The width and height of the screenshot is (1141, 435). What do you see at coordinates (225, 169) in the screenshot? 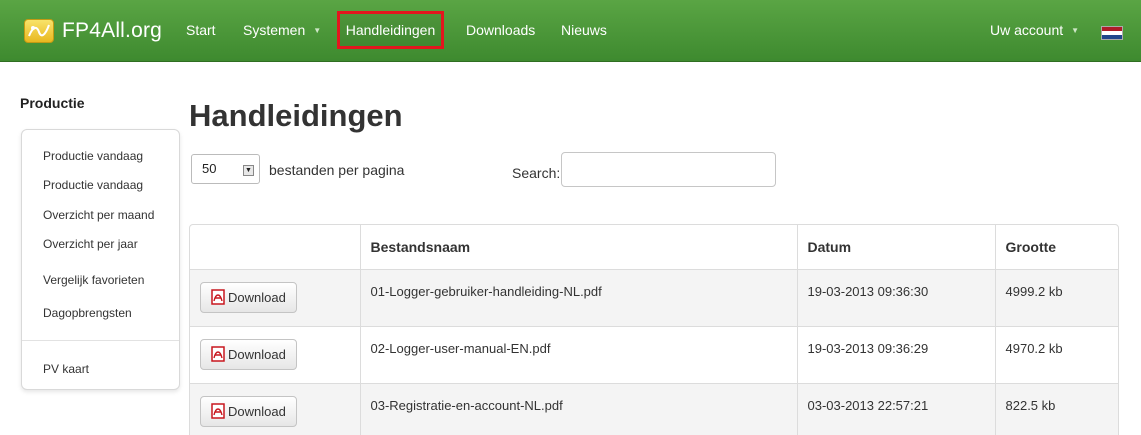
I see `page-size-select: 50 ▼` at bounding box center [225, 169].